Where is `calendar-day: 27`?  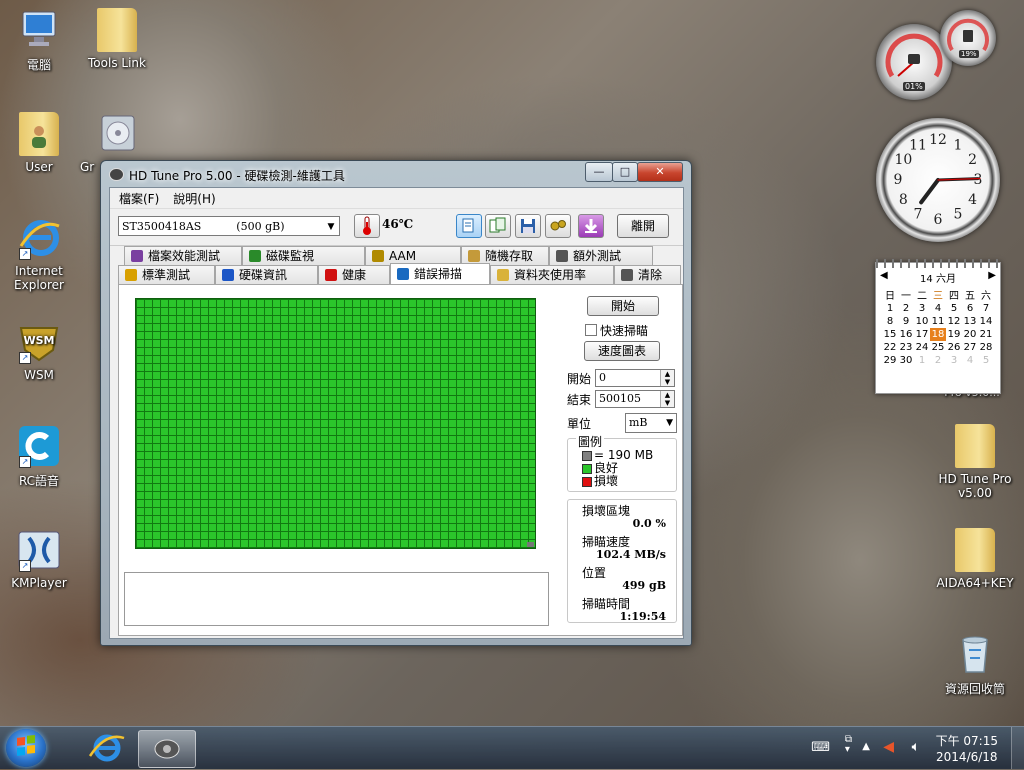
calendar-day: 27 is located at coordinates (970, 347).